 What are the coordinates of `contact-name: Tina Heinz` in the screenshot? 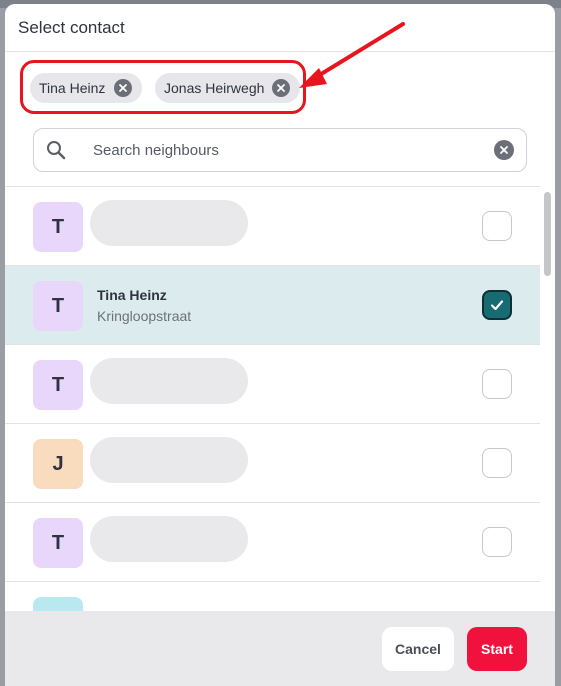 It's located at (132, 295).